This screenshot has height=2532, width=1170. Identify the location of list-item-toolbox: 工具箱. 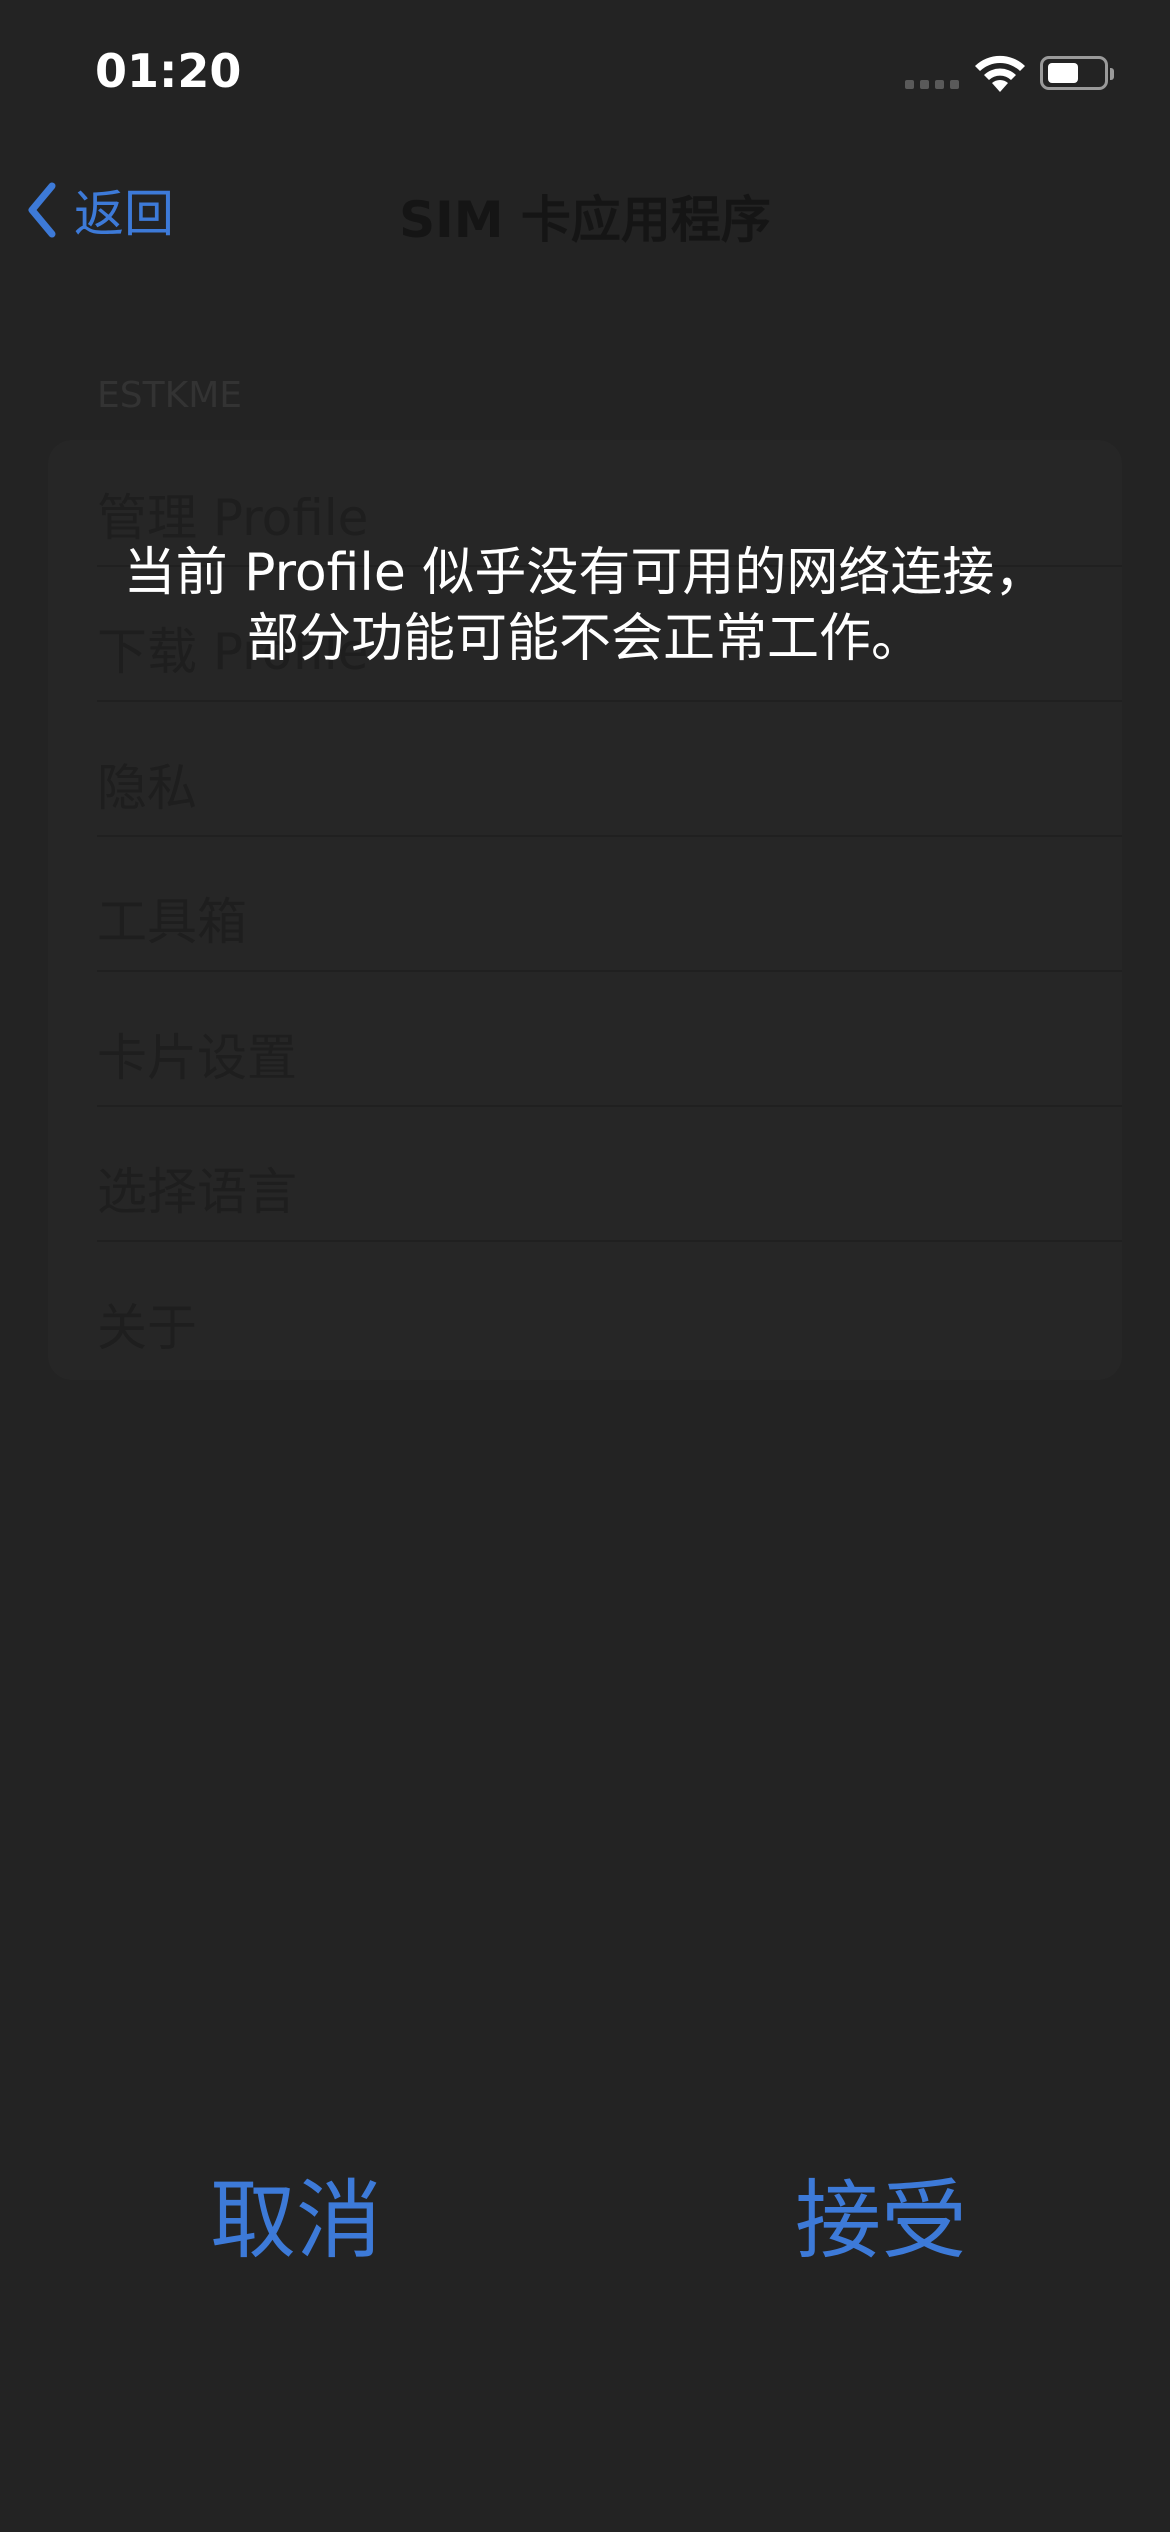
(172, 918).